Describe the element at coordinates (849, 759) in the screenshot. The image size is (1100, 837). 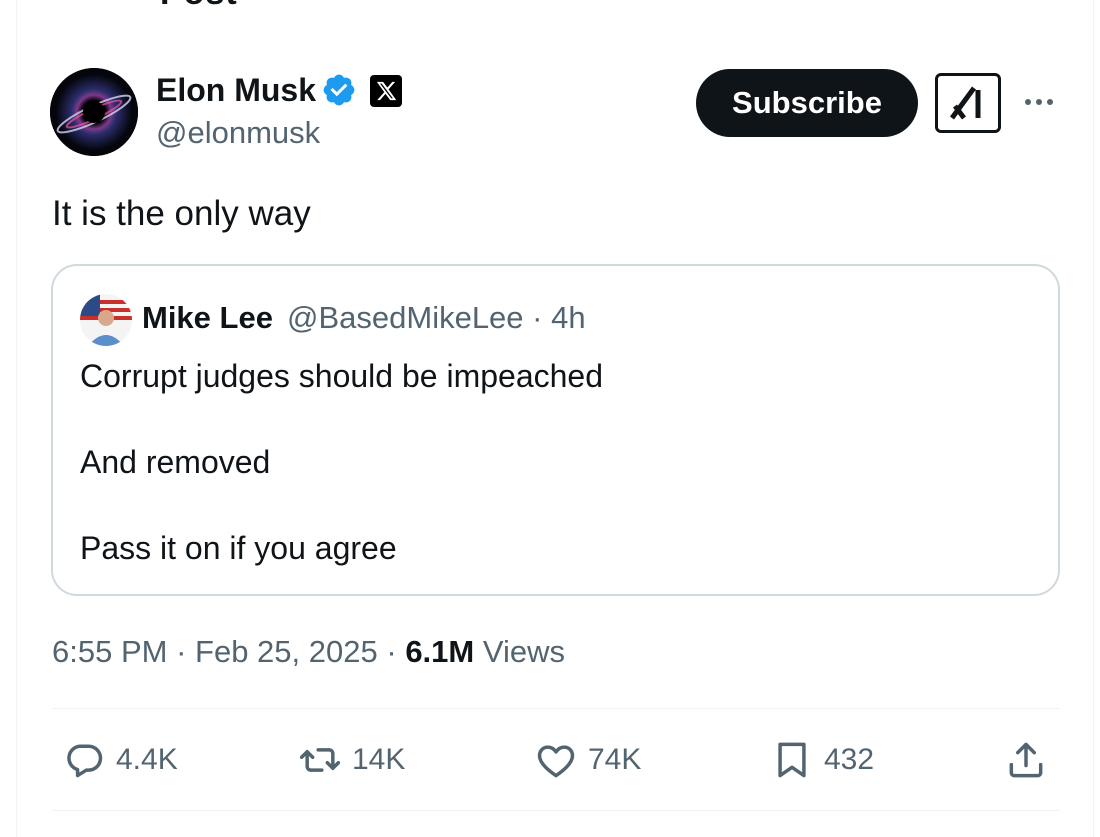
I see `bookmark-count: 432` at that location.